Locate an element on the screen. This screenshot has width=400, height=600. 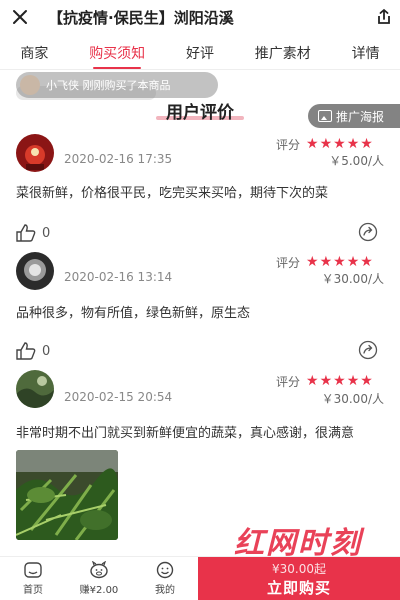
review-photo is located at coordinates (67, 495).